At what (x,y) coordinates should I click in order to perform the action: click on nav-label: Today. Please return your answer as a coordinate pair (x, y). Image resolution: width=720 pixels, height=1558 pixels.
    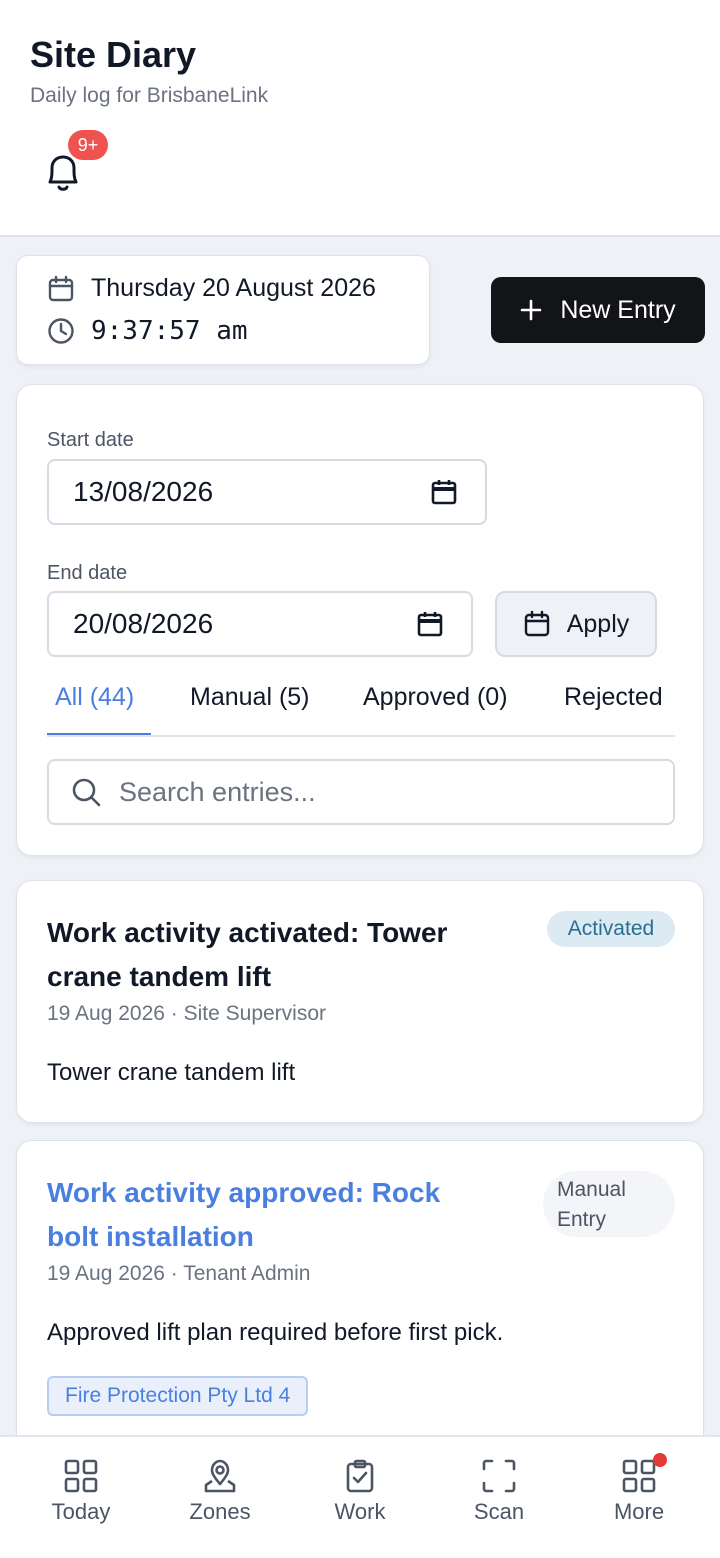
    Looking at the image, I should click on (81, 1511).